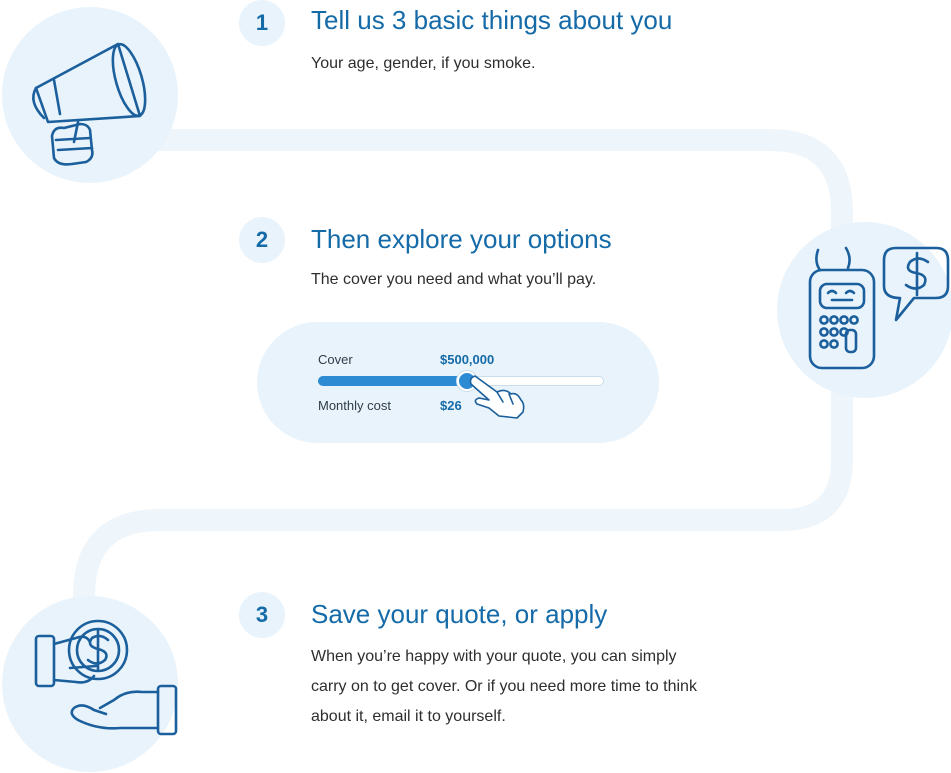 The width and height of the screenshot is (951, 773). Describe the element at coordinates (423, 63) in the screenshot. I see `step1-description: Your age, gender, if you smoke.` at that location.